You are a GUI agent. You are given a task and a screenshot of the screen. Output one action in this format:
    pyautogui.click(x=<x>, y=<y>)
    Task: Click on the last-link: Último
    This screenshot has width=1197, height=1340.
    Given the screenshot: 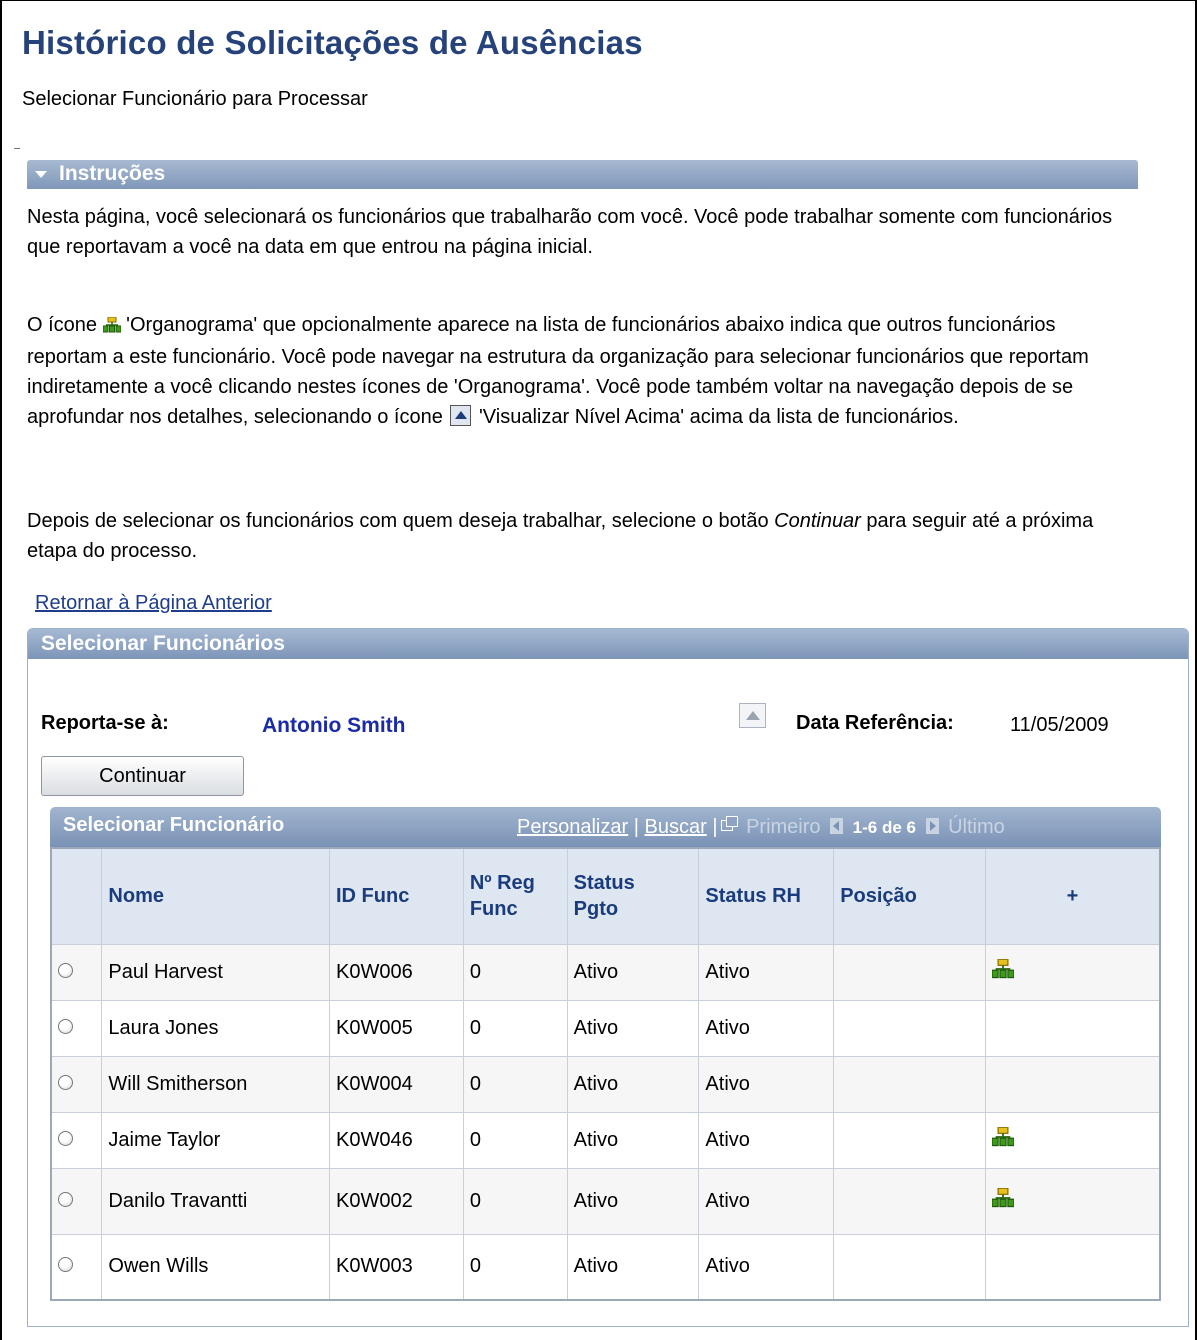 What is the action you would take?
    pyautogui.click(x=976, y=827)
    